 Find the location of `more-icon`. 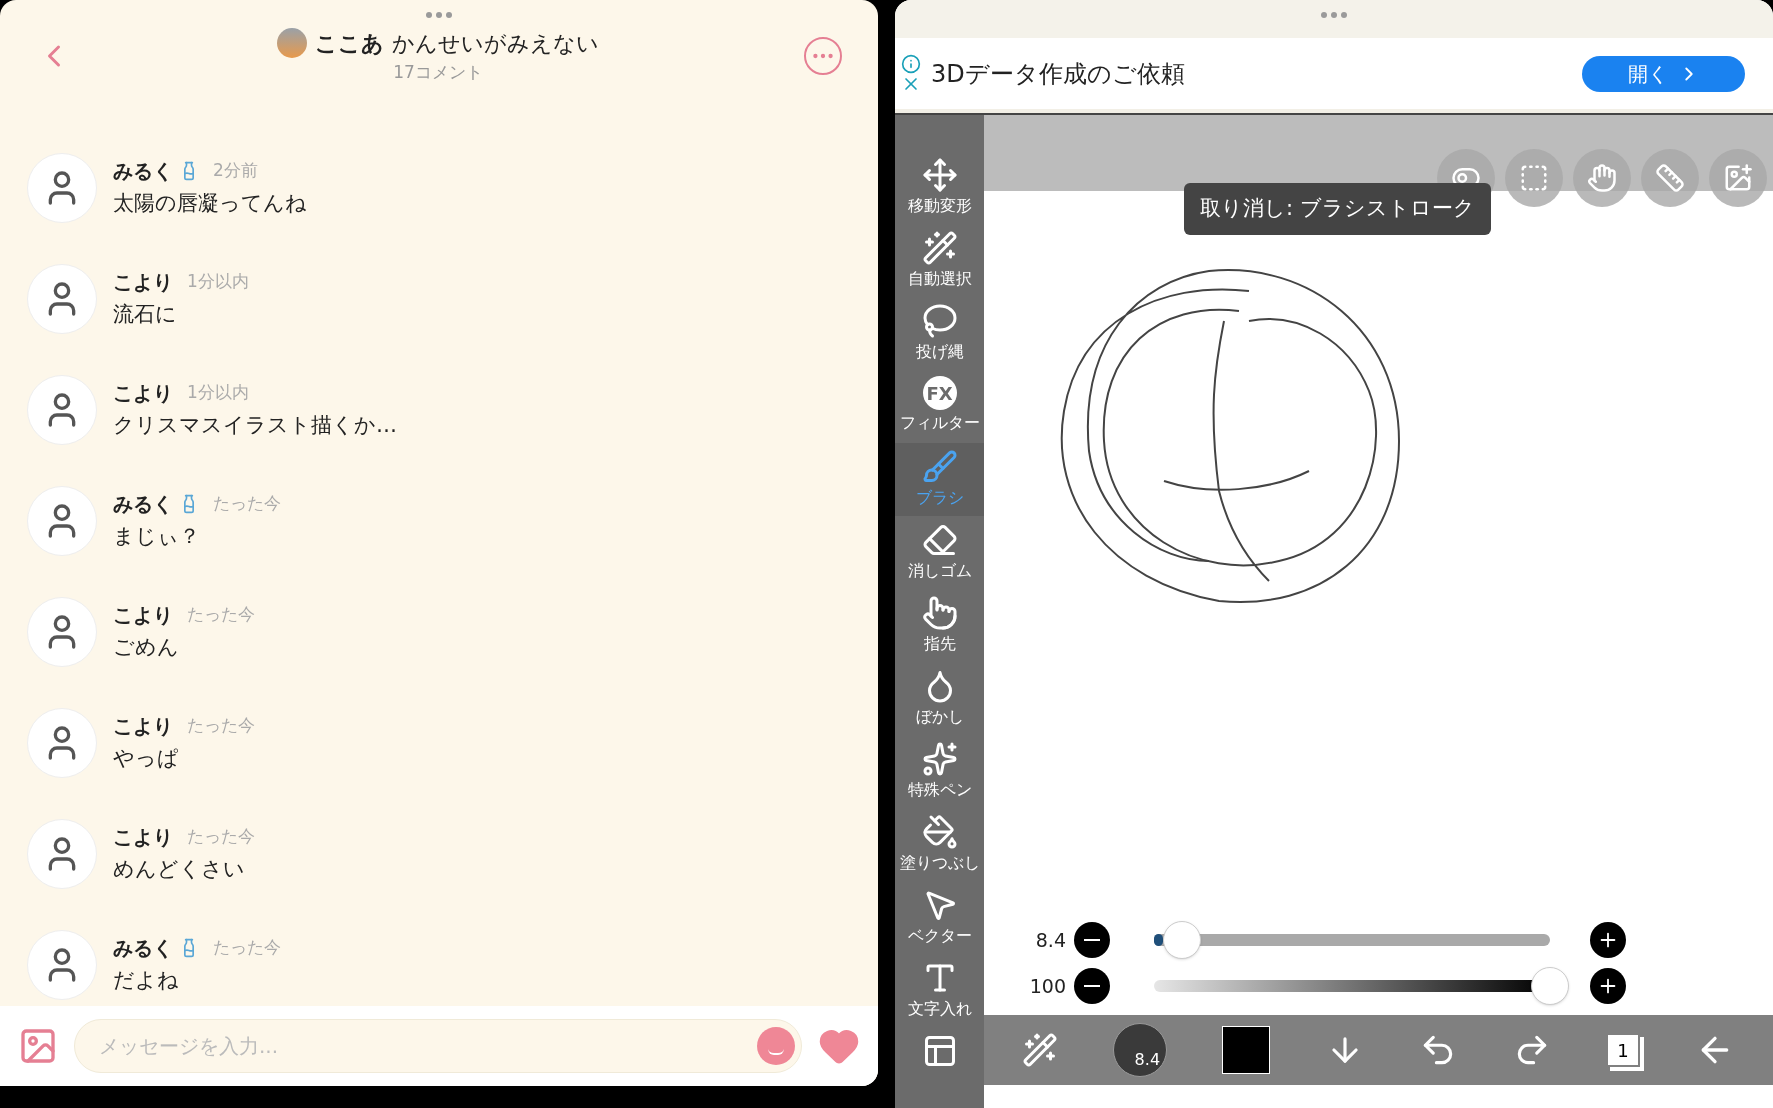

more-icon is located at coordinates (823, 56).